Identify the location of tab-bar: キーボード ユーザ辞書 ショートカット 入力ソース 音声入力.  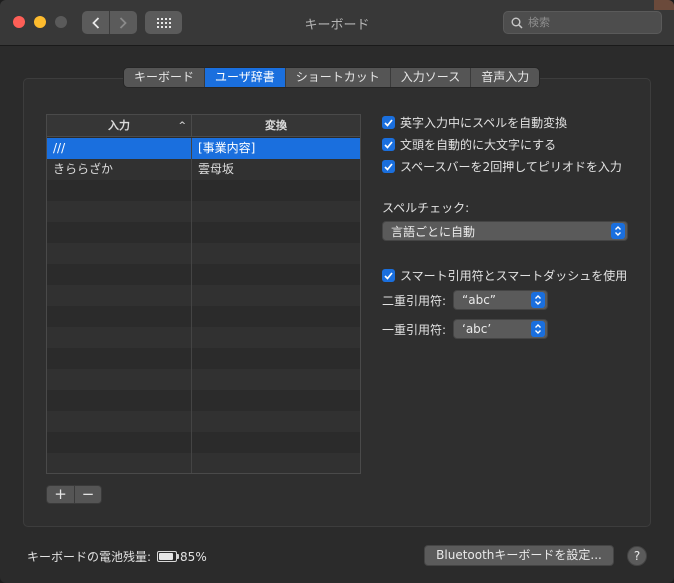
(332, 77).